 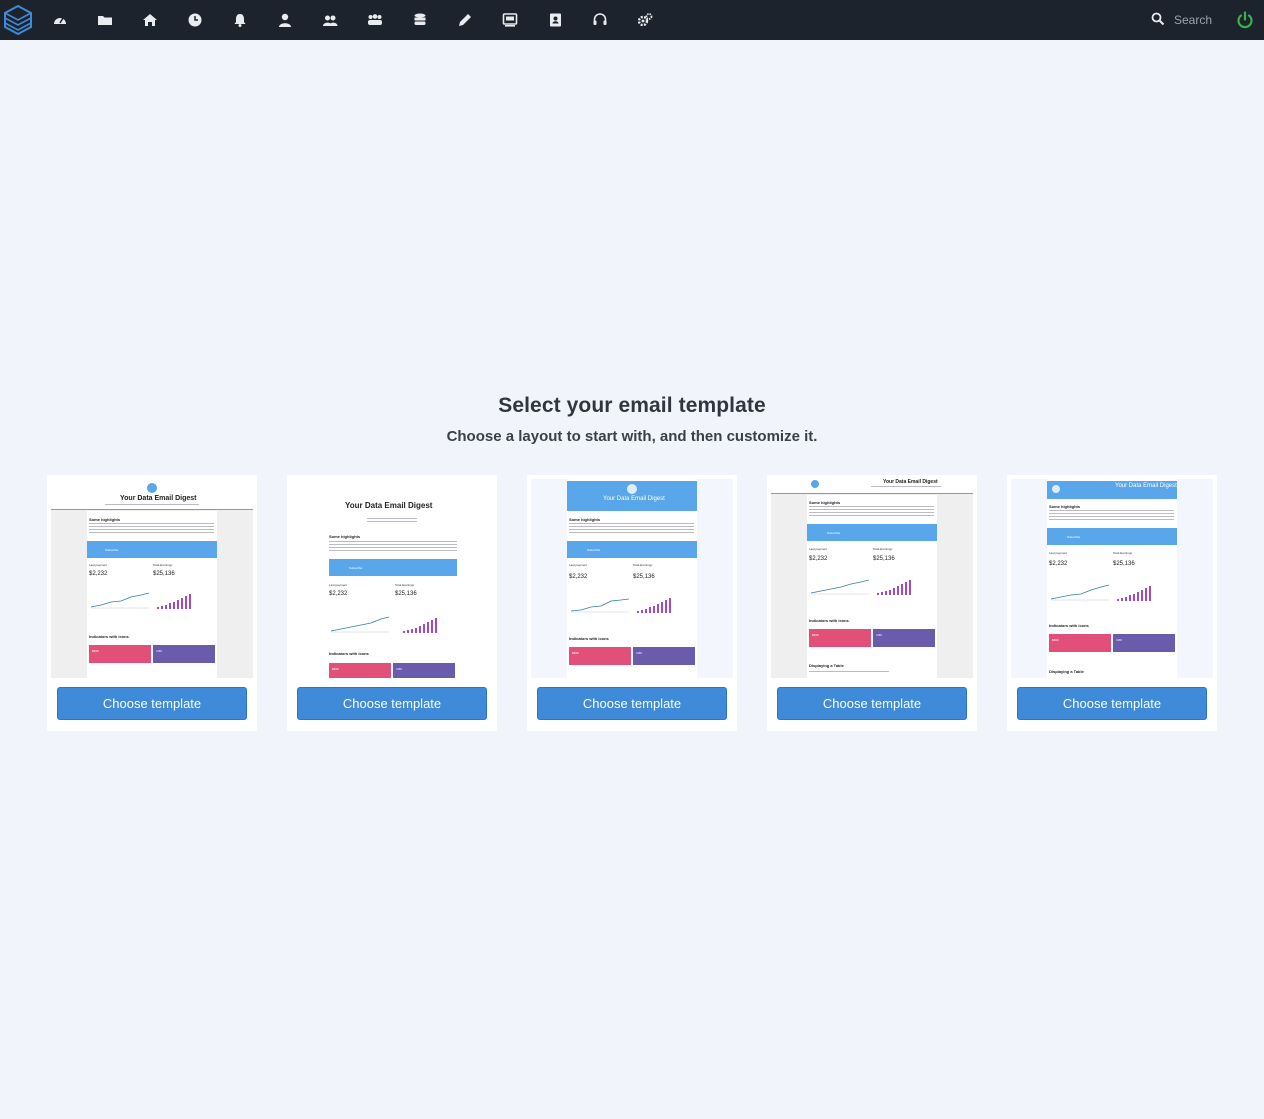 I want to click on bell-icon, so click(x=240, y=20).